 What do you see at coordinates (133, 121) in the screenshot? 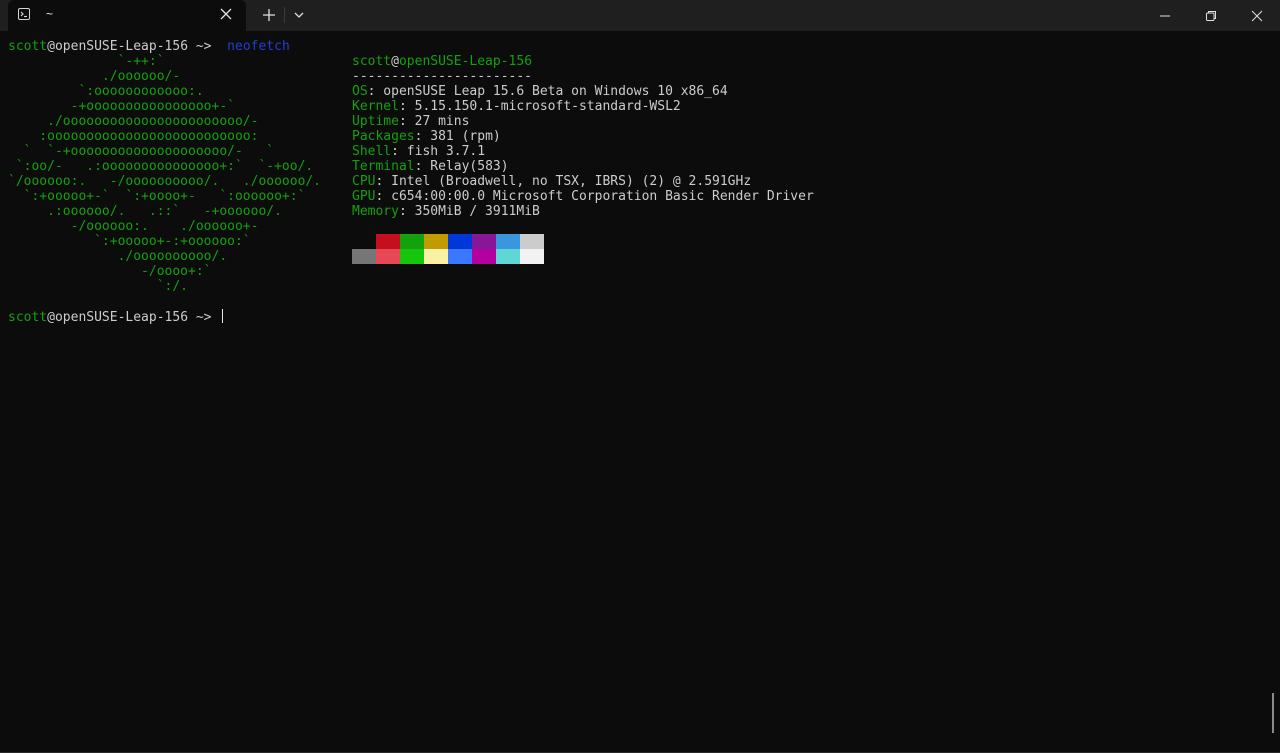
I see `logo-line: ./ooooooooooooooooooooooo/-` at bounding box center [133, 121].